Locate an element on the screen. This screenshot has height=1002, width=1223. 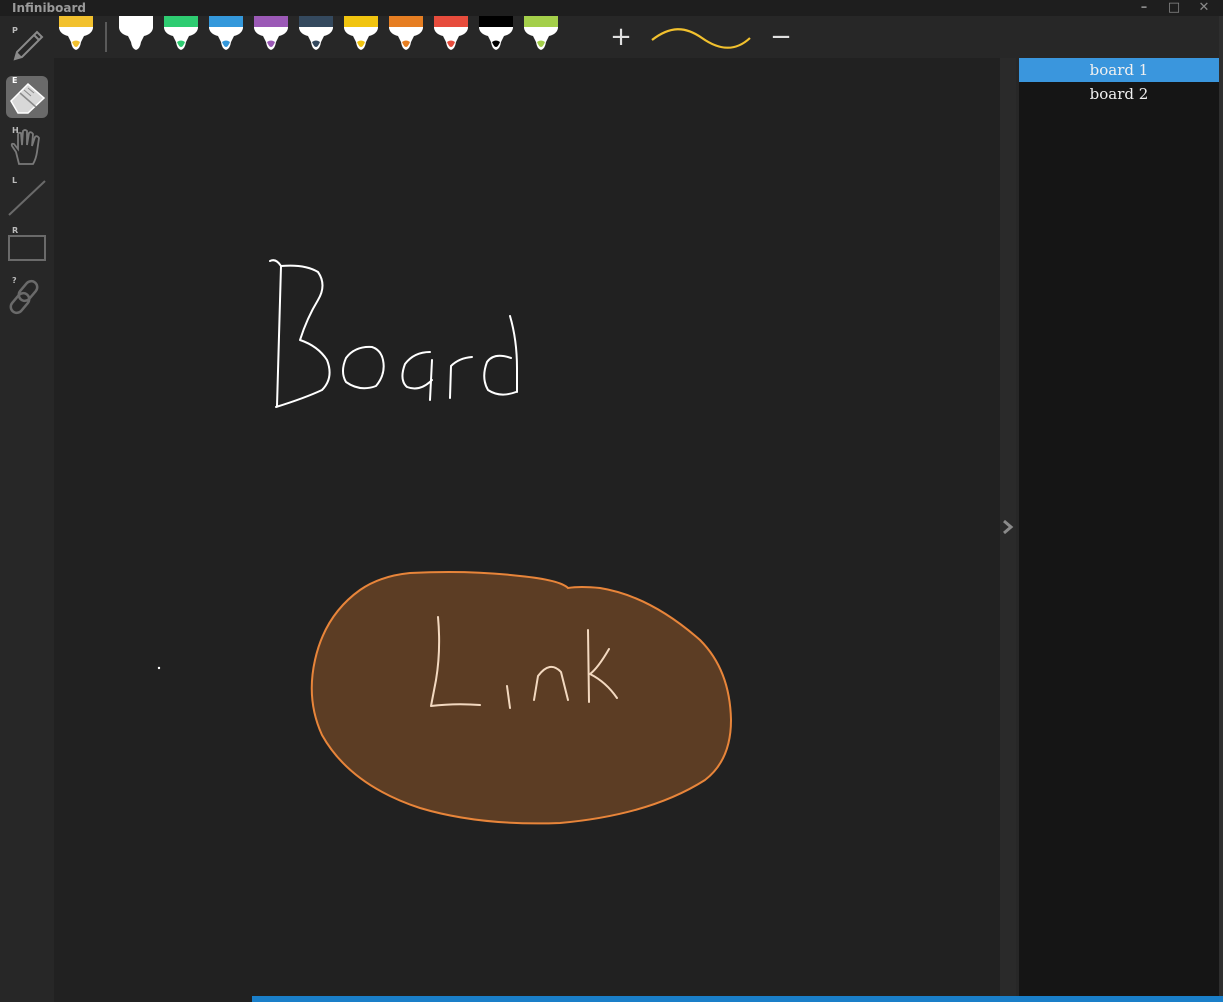
taskbar-strip is located at coordinates (737, 999).